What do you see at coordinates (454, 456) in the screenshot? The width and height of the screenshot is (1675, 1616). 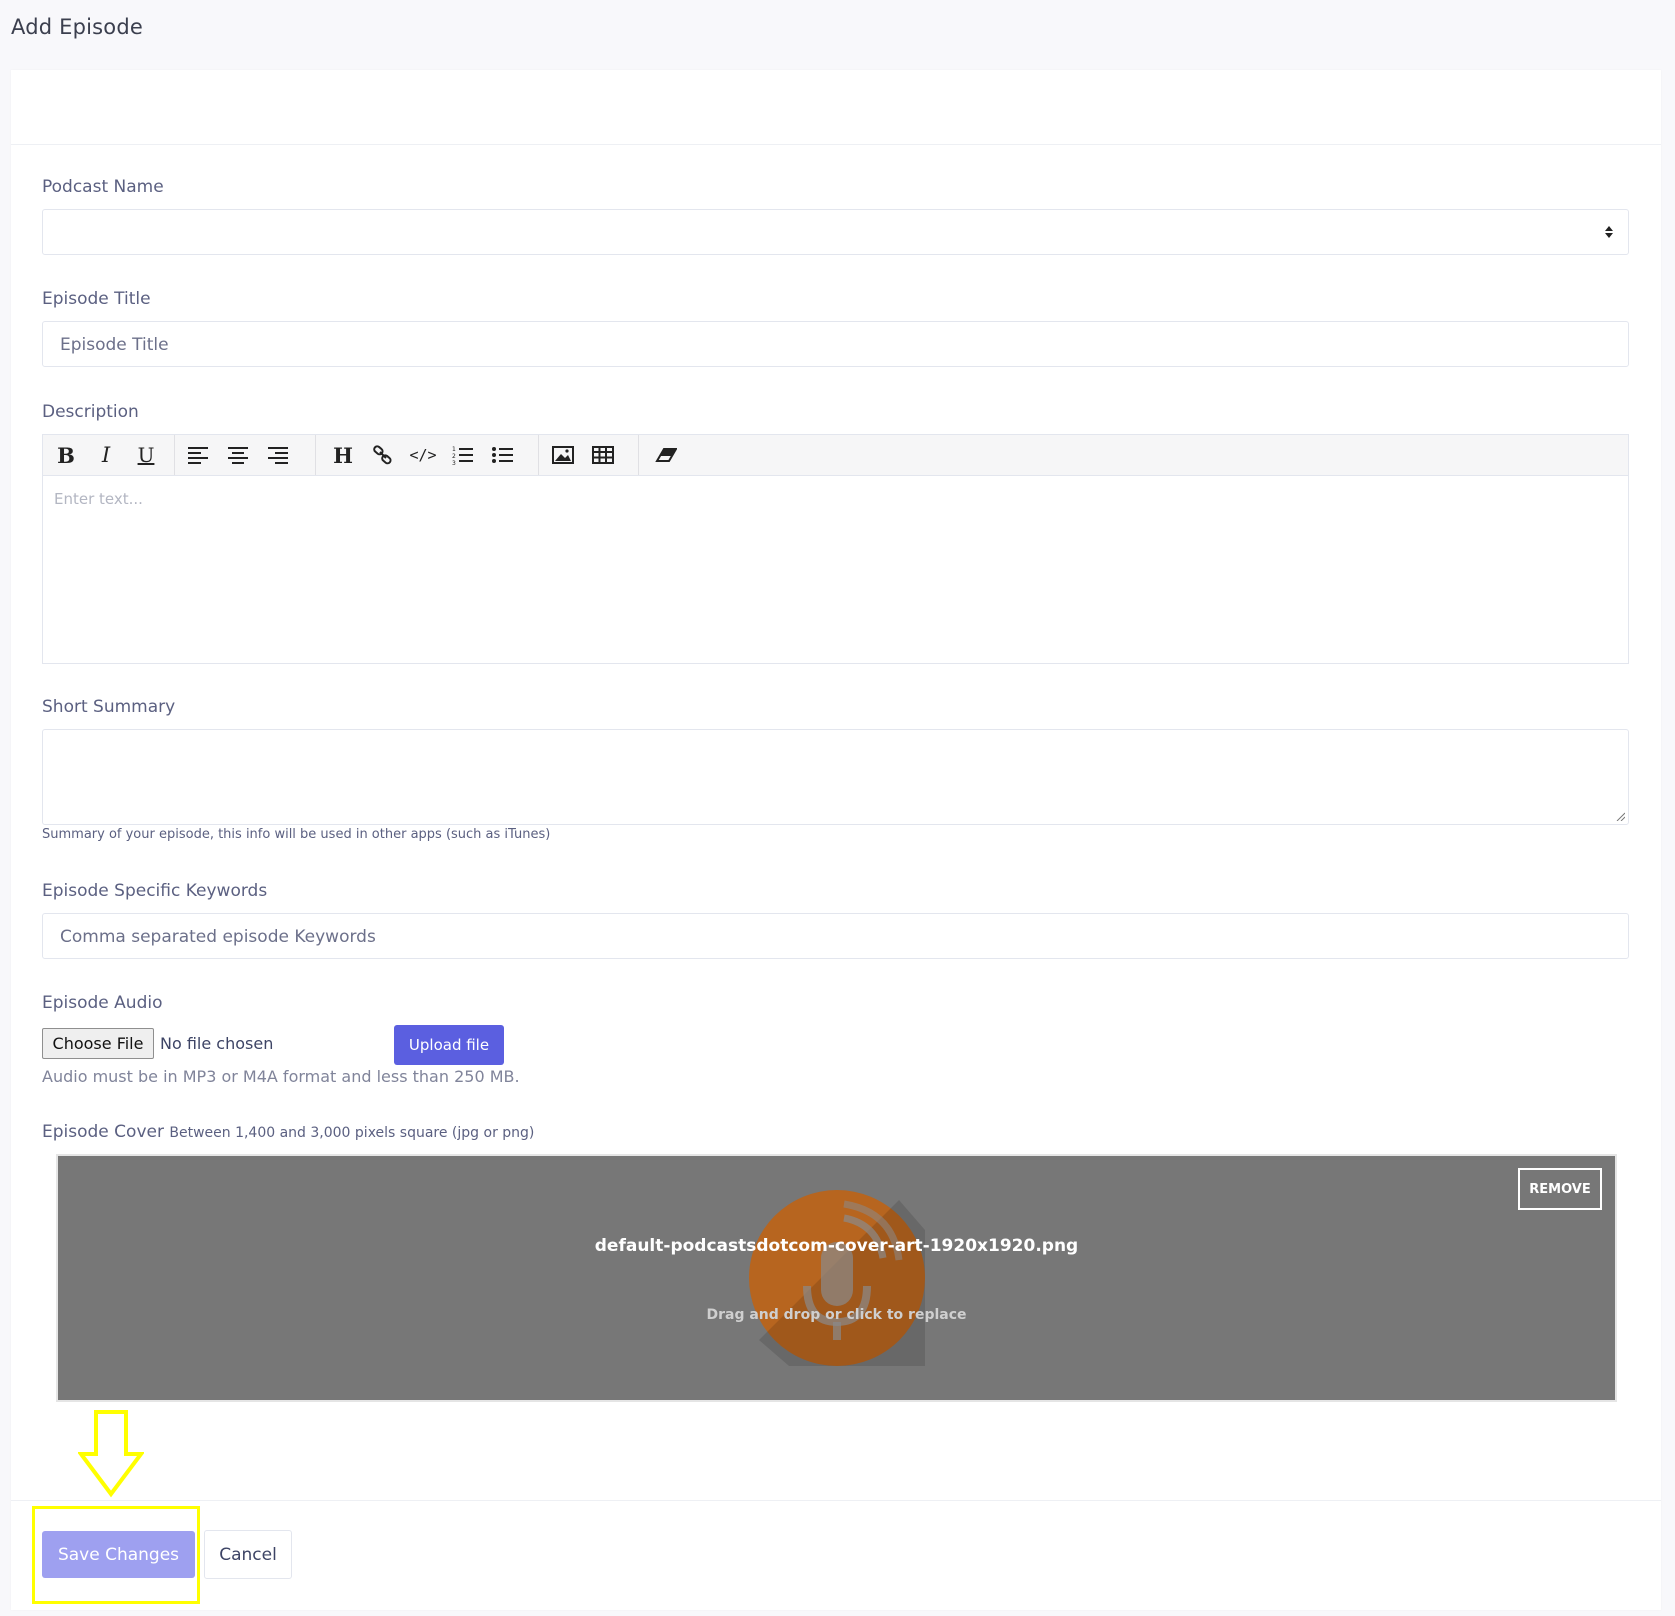 I see `svg-text: 2` at bounding box center [454, 456].